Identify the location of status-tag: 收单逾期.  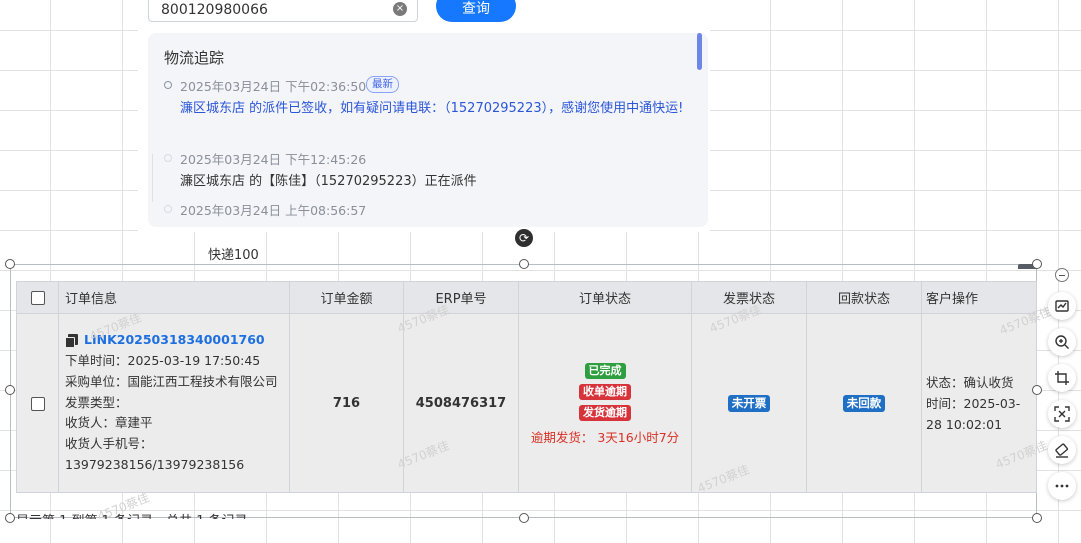
(605, 391).